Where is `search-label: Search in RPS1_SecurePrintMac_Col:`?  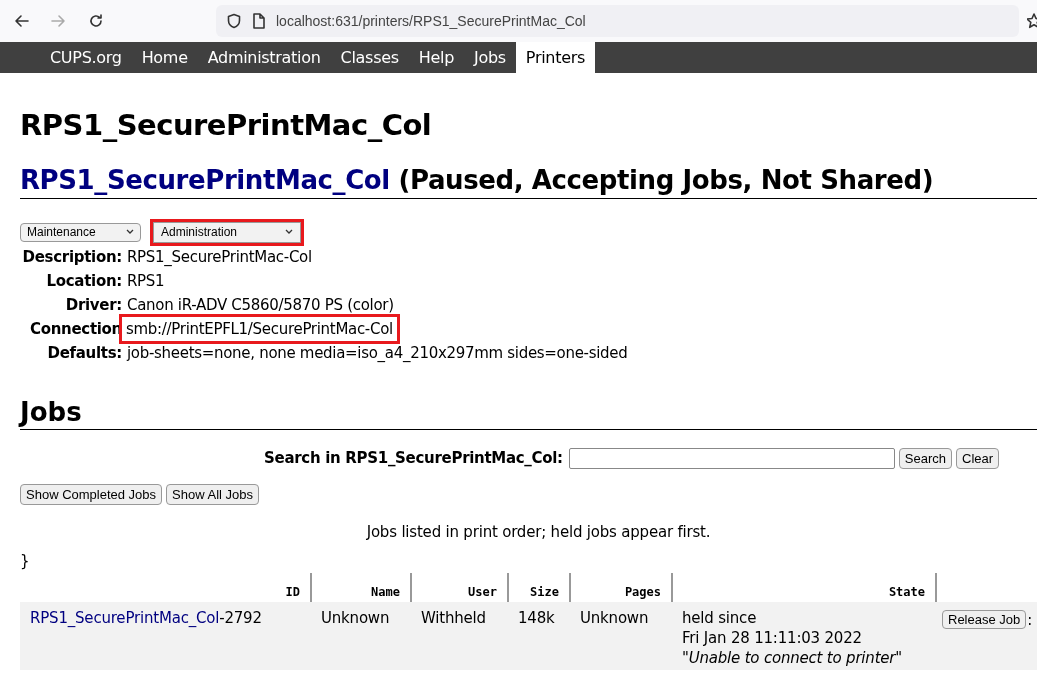 search-label: Search in RPS1_SecurePrintMac_Col: is located at coordinates (413, 458).